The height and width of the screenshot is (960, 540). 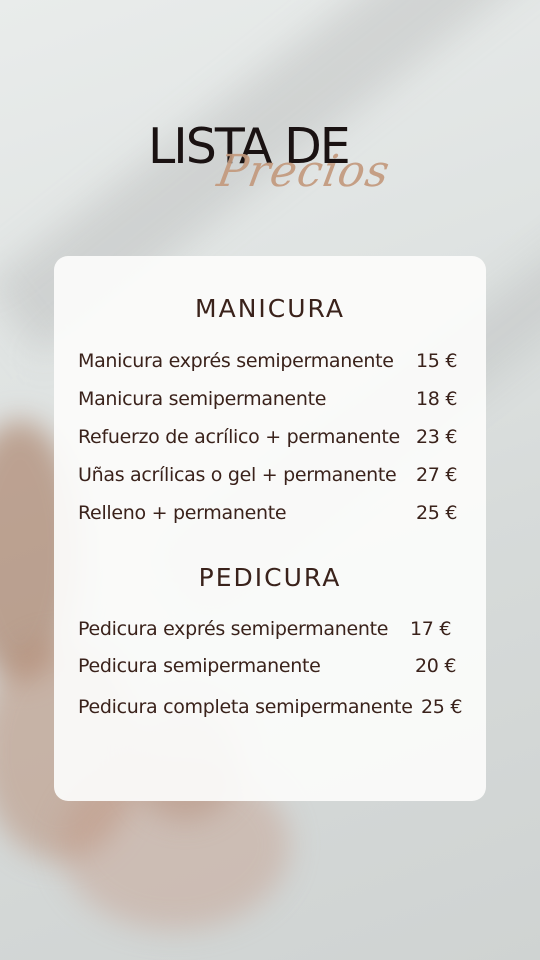 I want to click on service-name: Relleno + permanente, so click(x=182, y=513).